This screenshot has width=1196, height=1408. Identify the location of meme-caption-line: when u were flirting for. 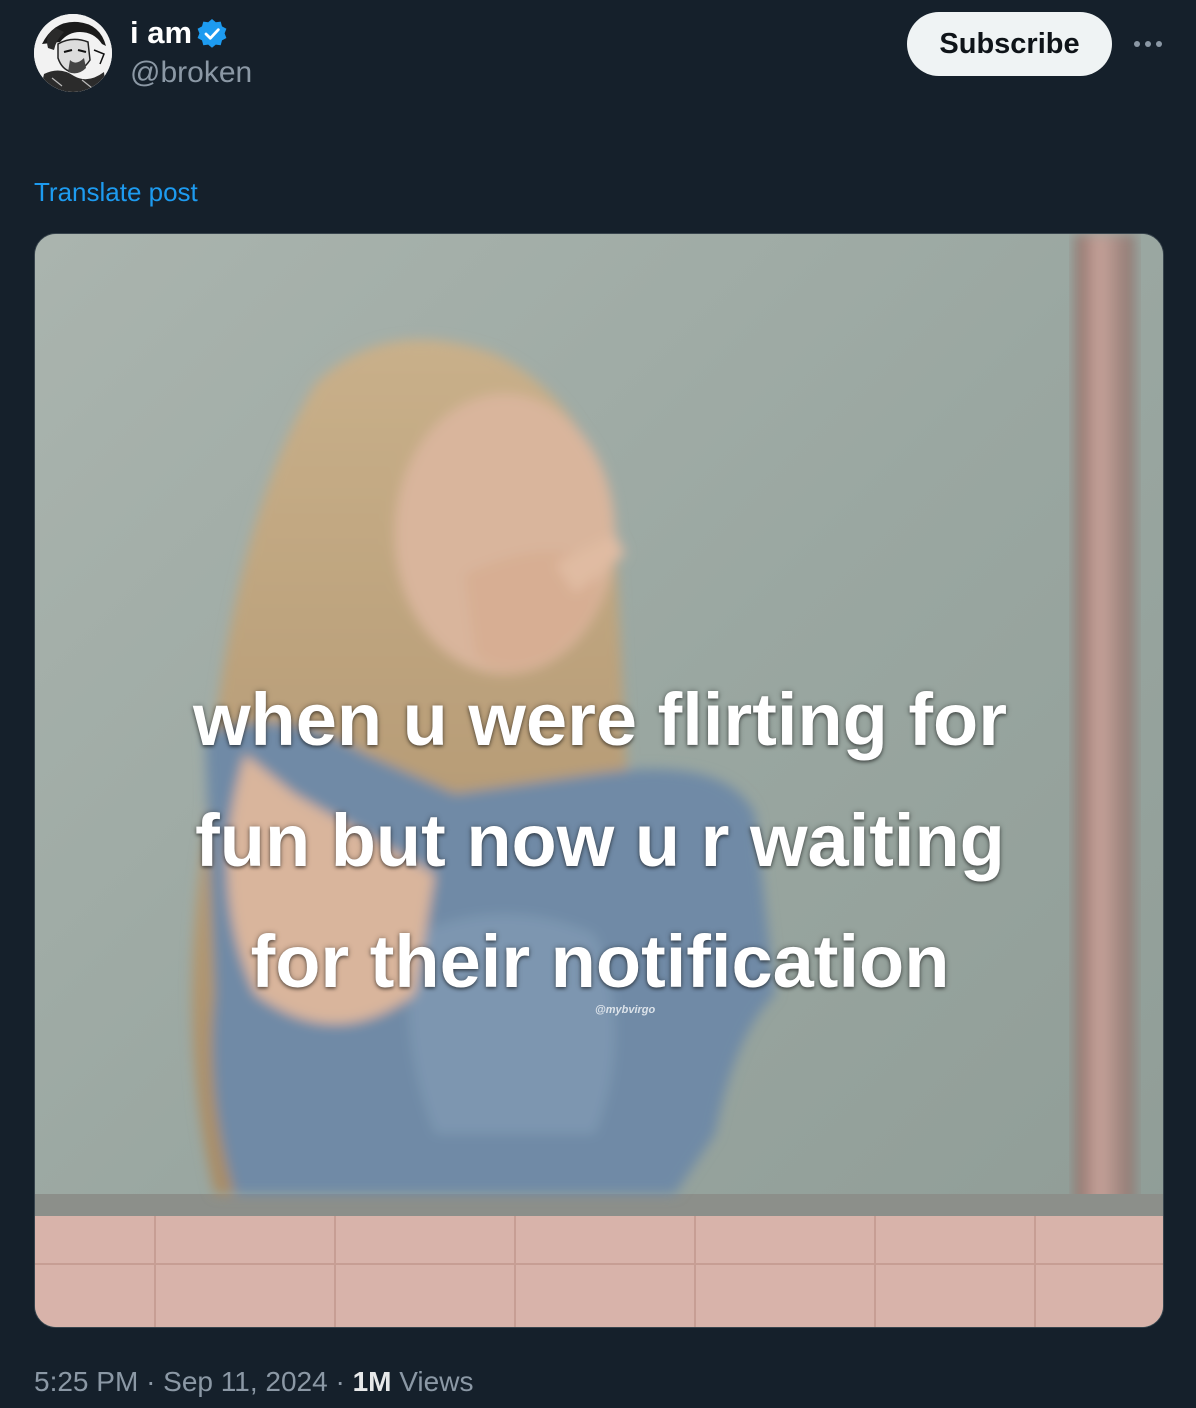
(600, 719).